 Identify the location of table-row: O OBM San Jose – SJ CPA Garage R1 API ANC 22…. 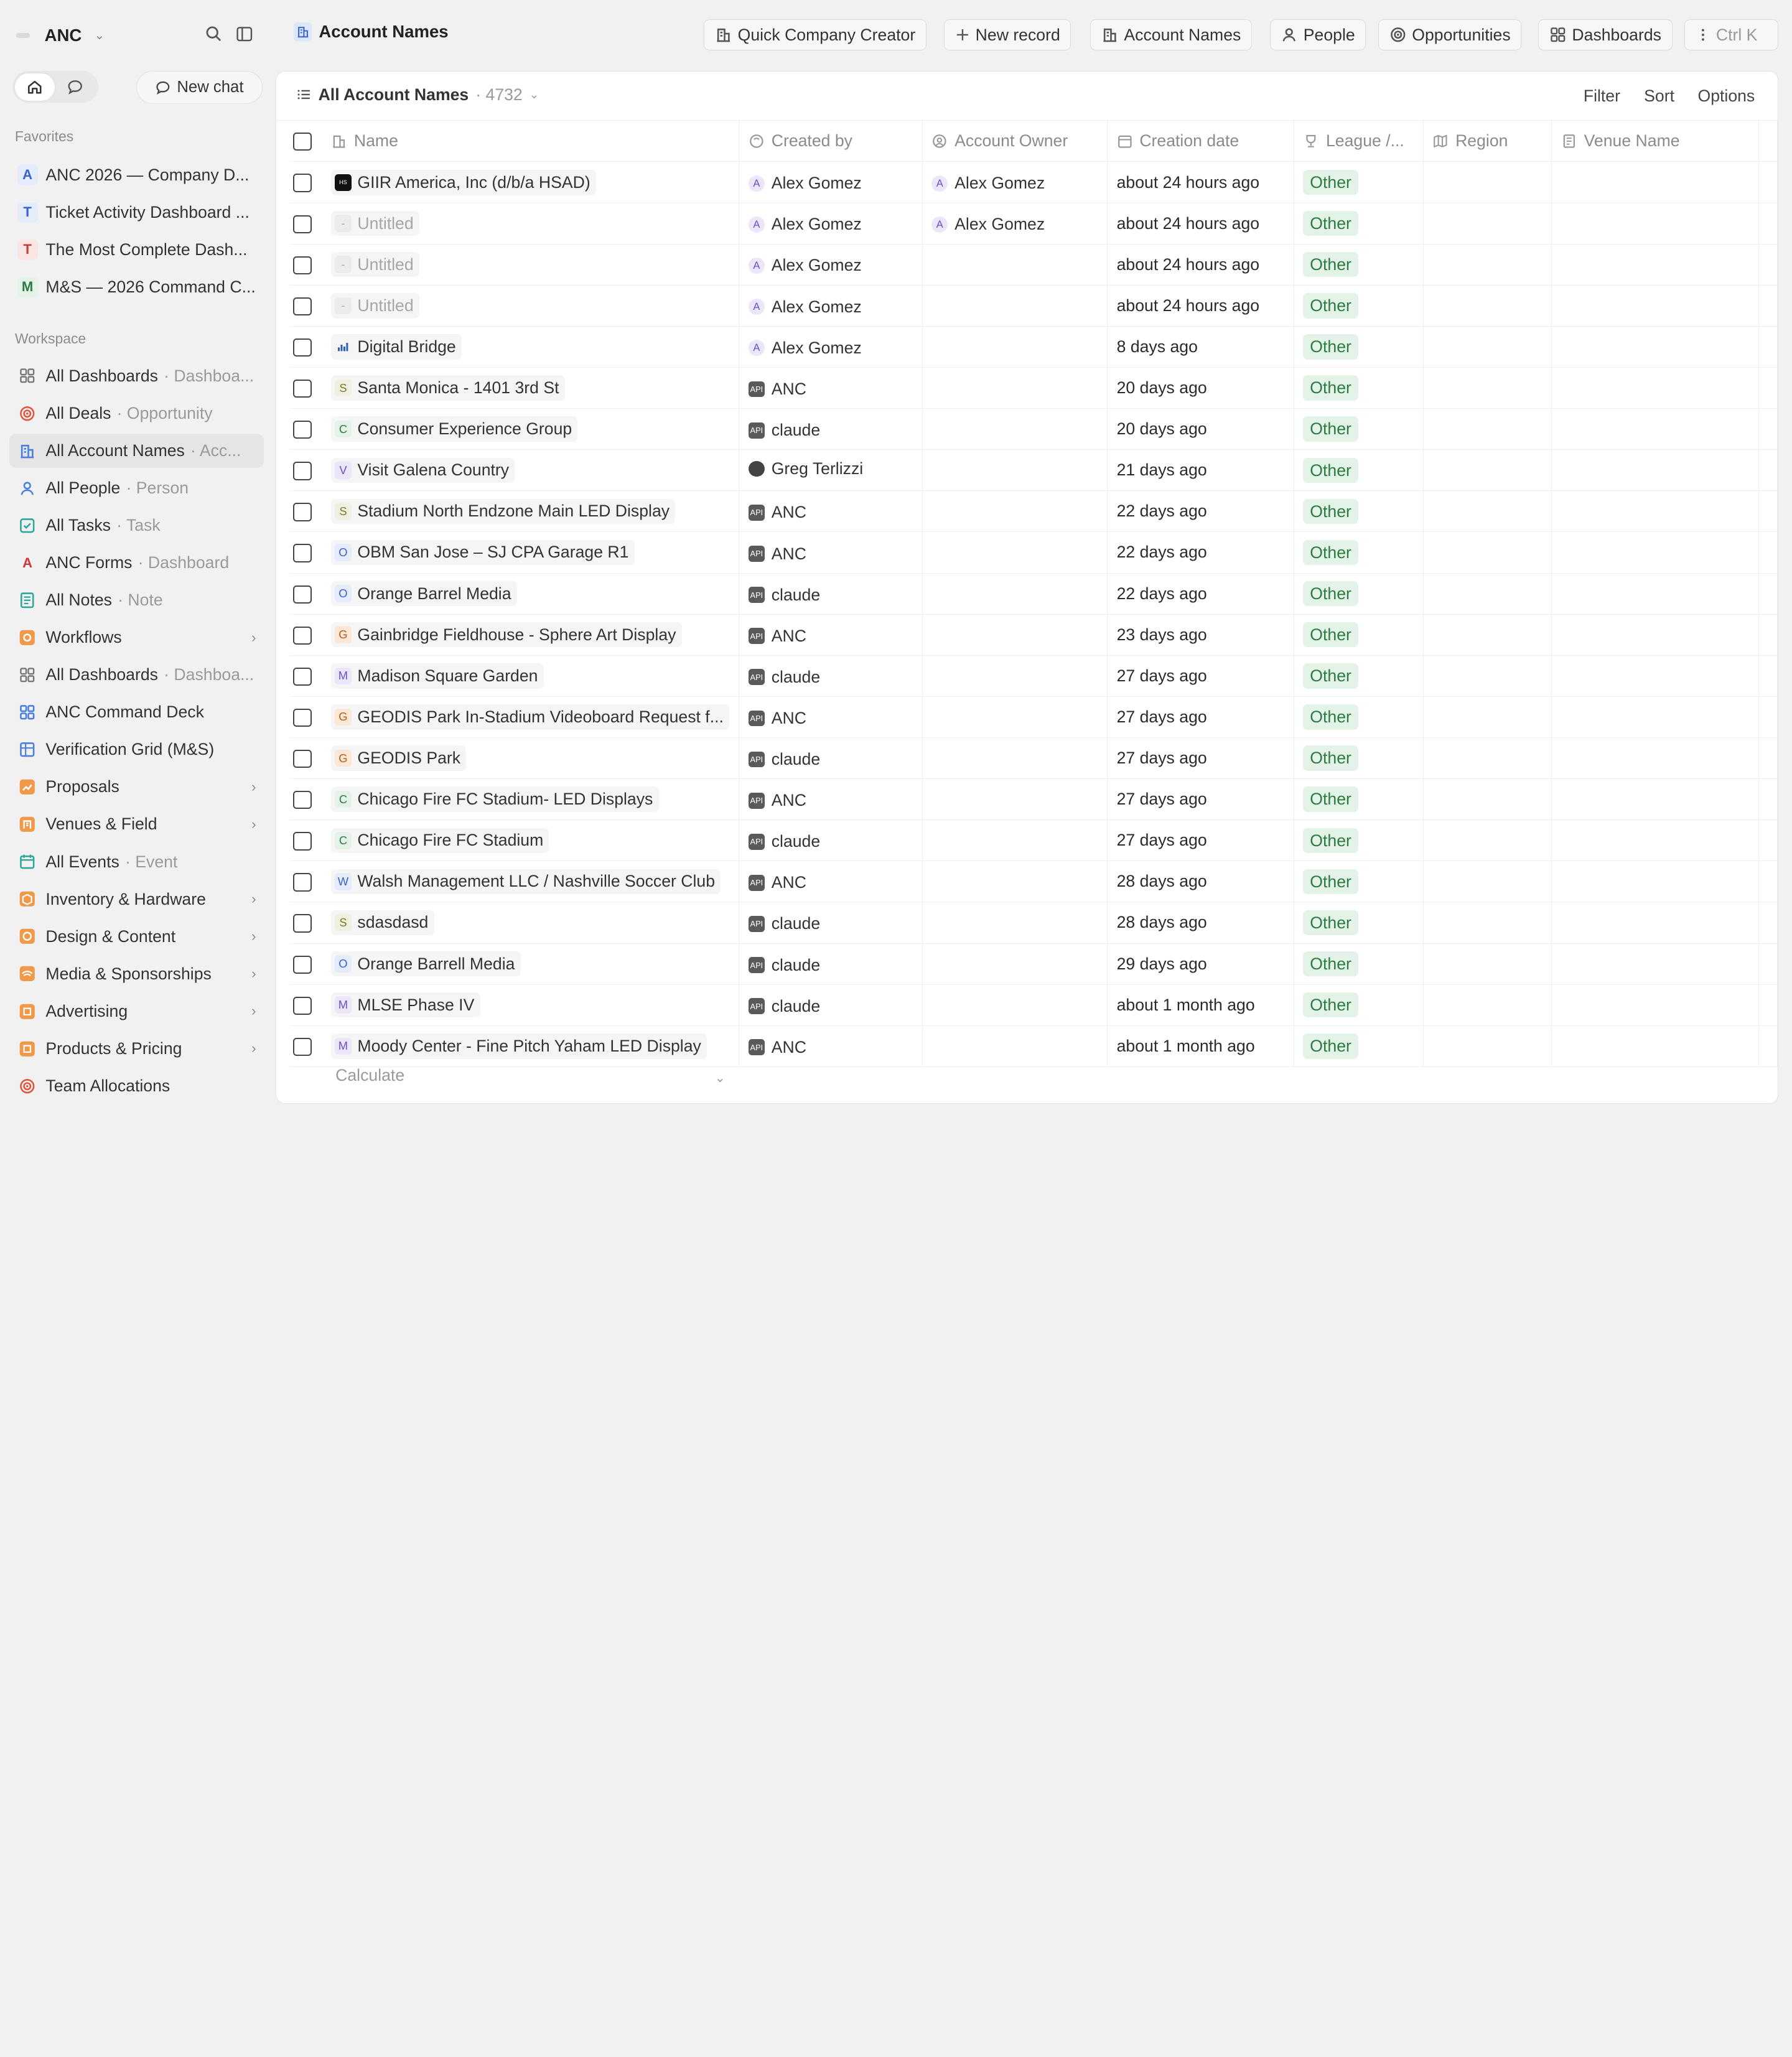
(1033, 552).